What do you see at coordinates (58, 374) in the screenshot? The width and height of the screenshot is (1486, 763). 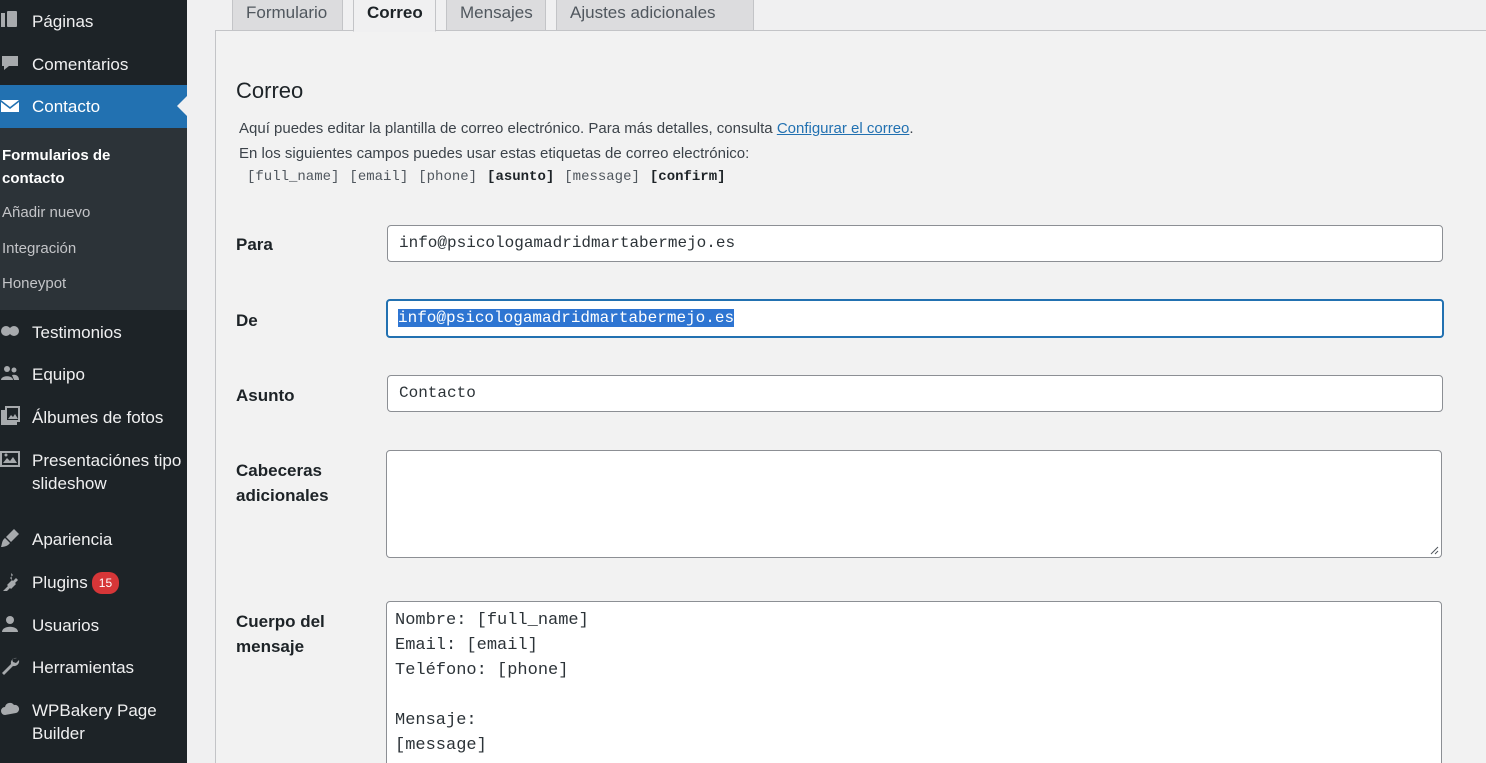 I see `sidebar-item-label: Equipo` at bounding box center [58, 374].